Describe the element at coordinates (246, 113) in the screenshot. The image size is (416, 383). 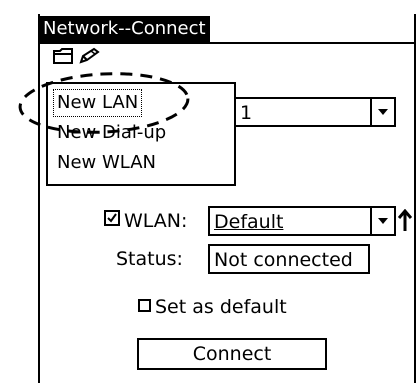
I see `connection-select-value: 1` at that location.